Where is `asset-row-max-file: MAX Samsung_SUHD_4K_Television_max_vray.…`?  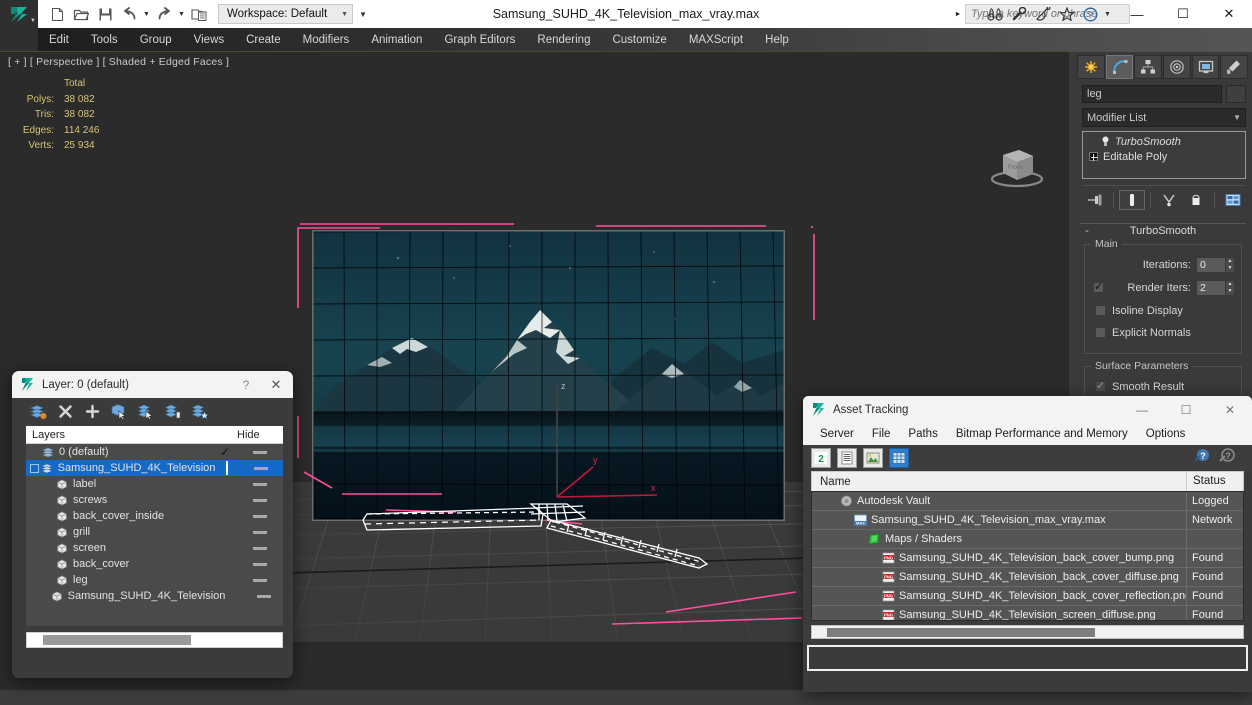 asset-row-max-file: MAX Samsung_SUHD_4K_Television_max_vray.… is located at coordinates (1027, 520).